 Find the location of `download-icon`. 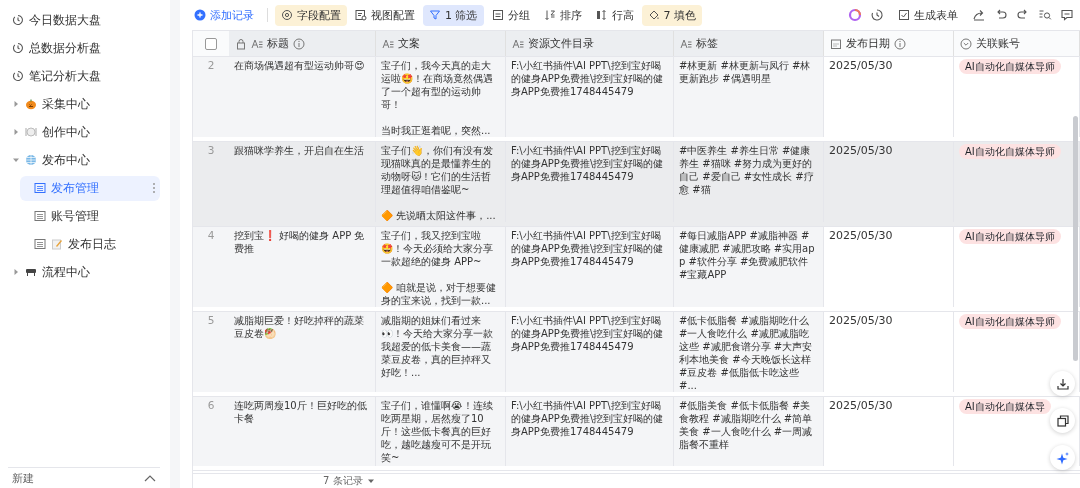

download-icon is located at coordinates (1062, 383).